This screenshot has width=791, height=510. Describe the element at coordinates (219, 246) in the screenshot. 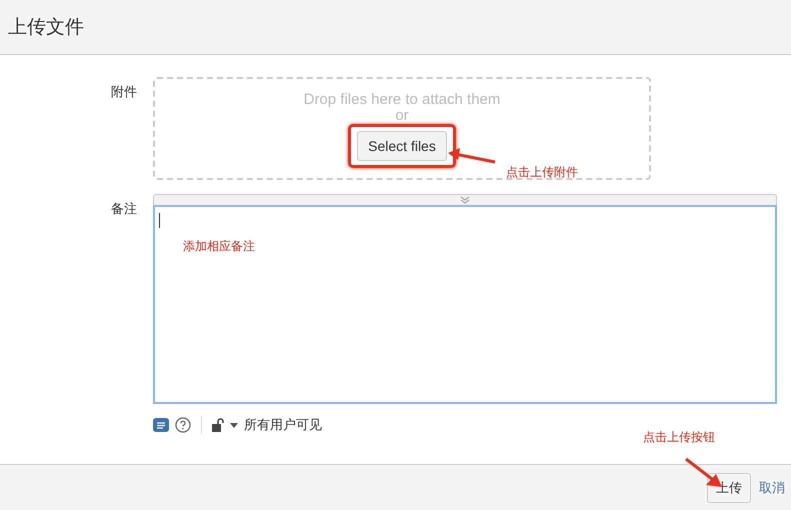

I see `annotation-text: 添加相应备注` at that location.